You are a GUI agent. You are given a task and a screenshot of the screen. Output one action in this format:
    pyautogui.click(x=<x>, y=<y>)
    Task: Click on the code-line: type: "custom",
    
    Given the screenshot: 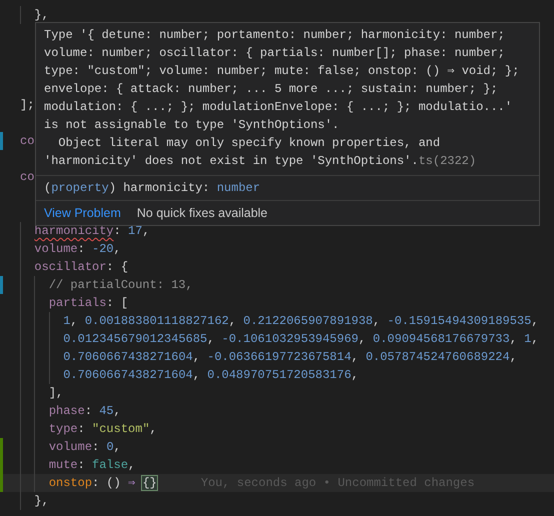 What is the action you would take?
    pyautogui.click(x=102, y=429)
    